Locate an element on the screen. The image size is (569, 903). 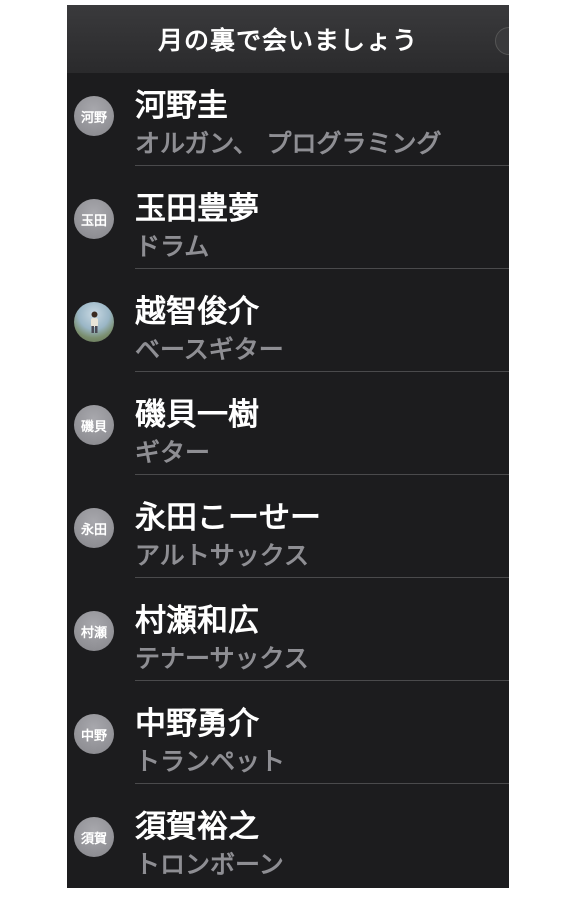
avatar: 玉田 is located at coordinates (94, 219).